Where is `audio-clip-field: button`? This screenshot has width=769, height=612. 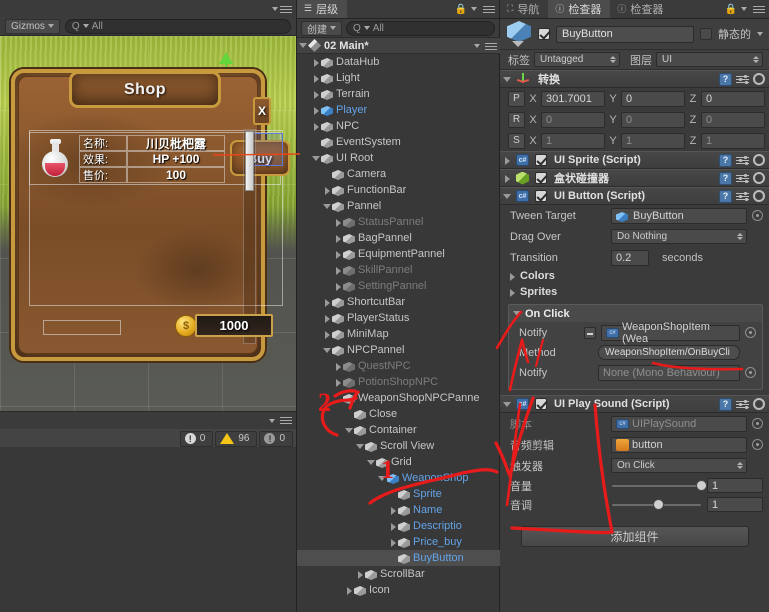 audio-clip-field: button is located at coordinates (679, 444).